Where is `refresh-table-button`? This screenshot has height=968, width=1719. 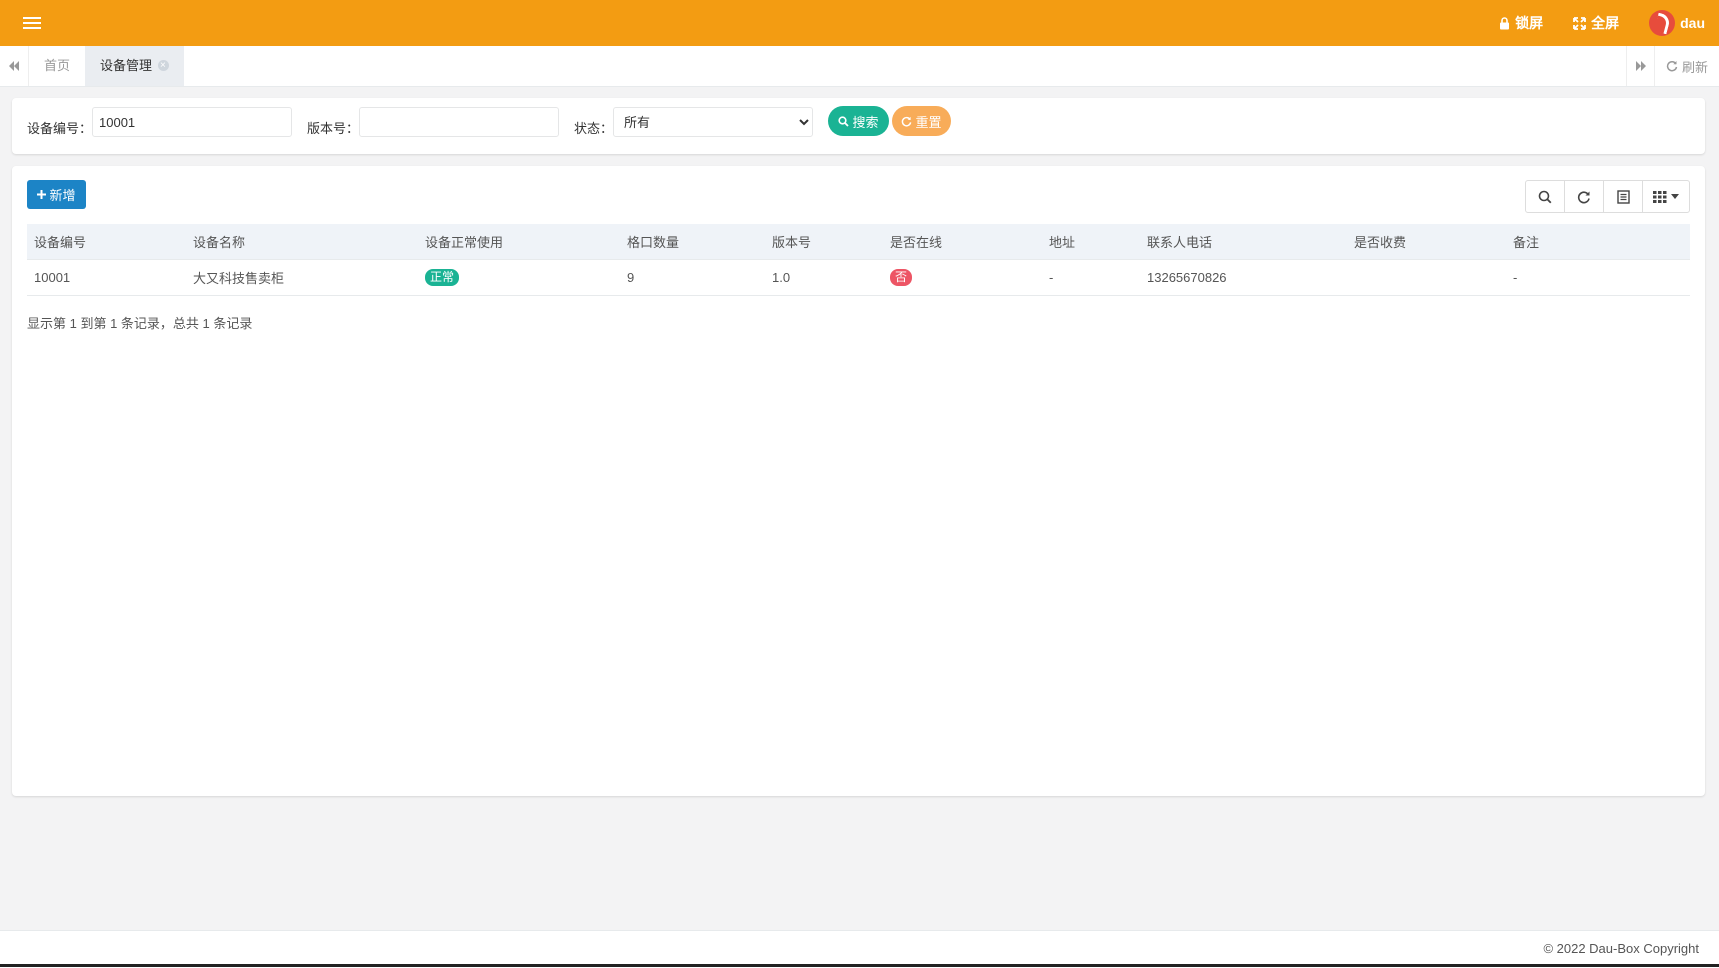 refresh-table-button is located at coordinates (1584, 196).